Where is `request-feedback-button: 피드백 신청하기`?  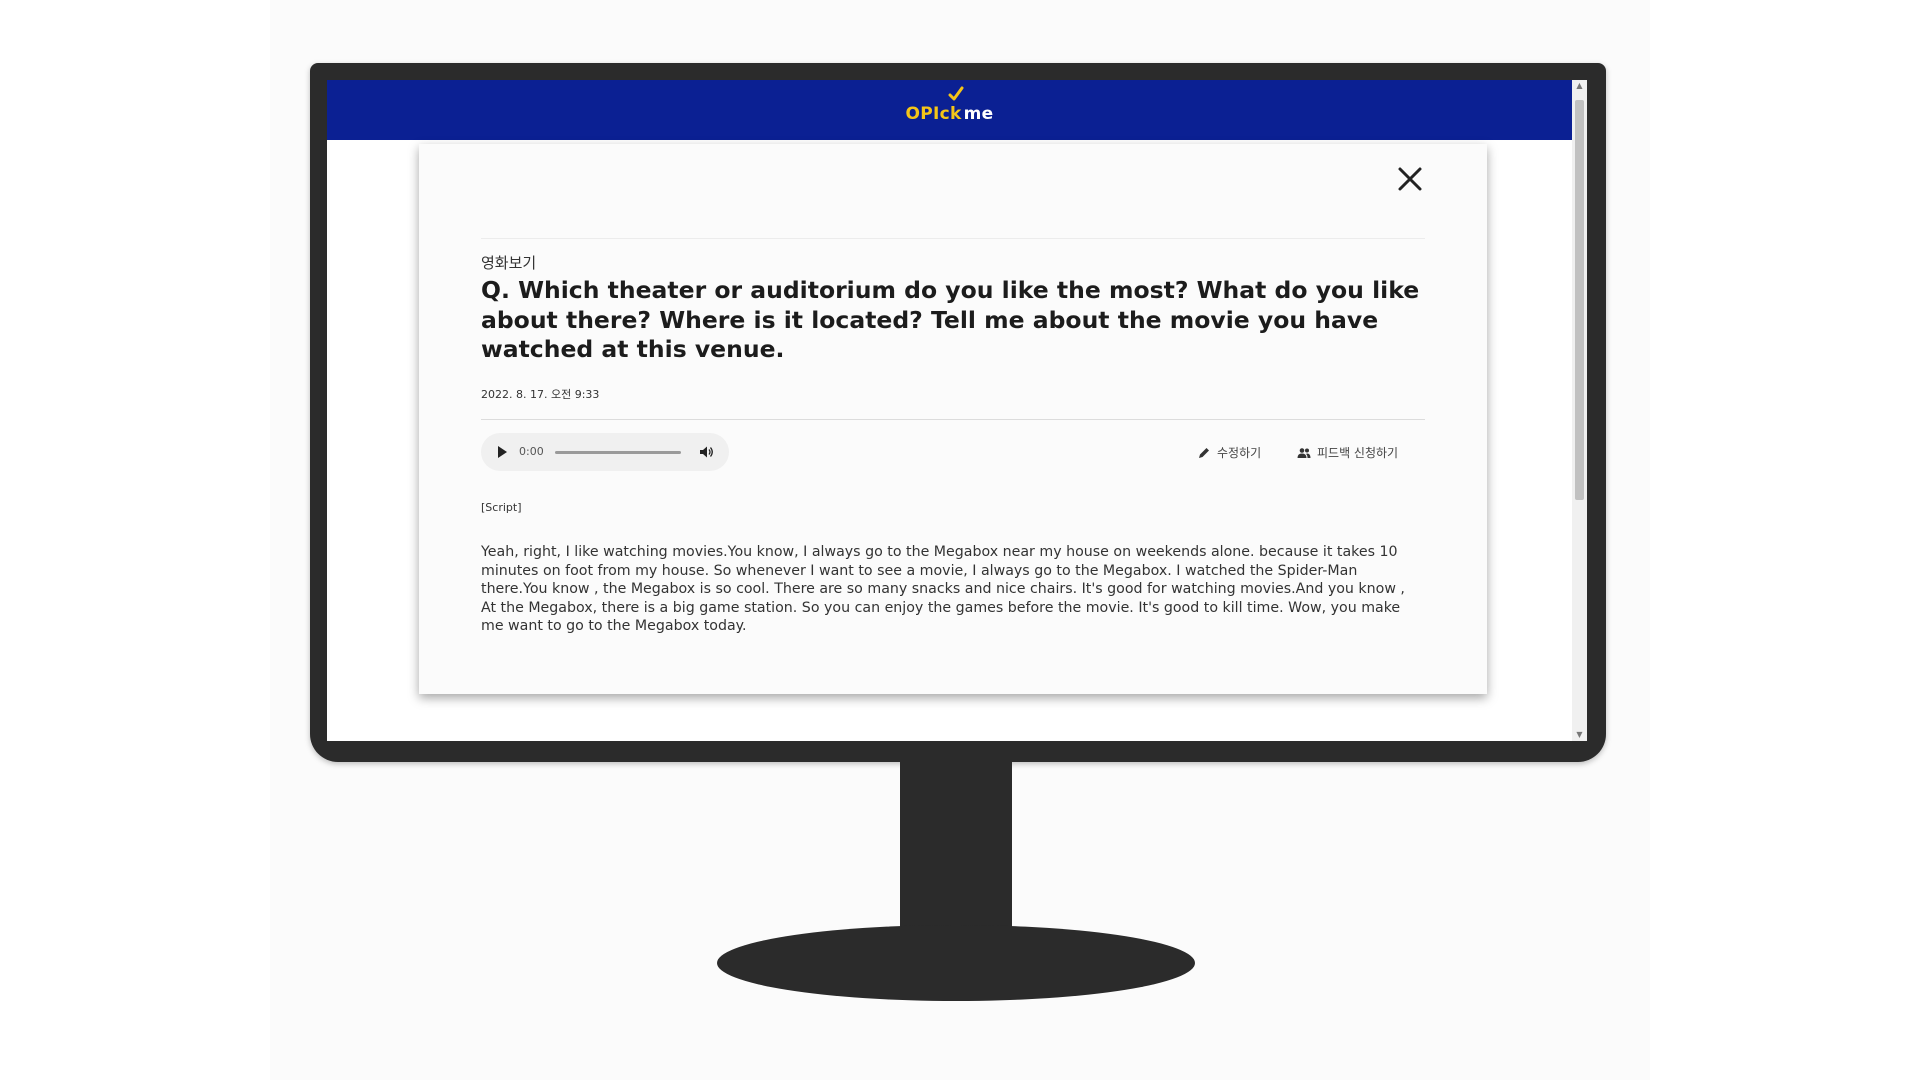
request-feedback-button: 피드백 신청하기 is located at coordinates (1347, 452).